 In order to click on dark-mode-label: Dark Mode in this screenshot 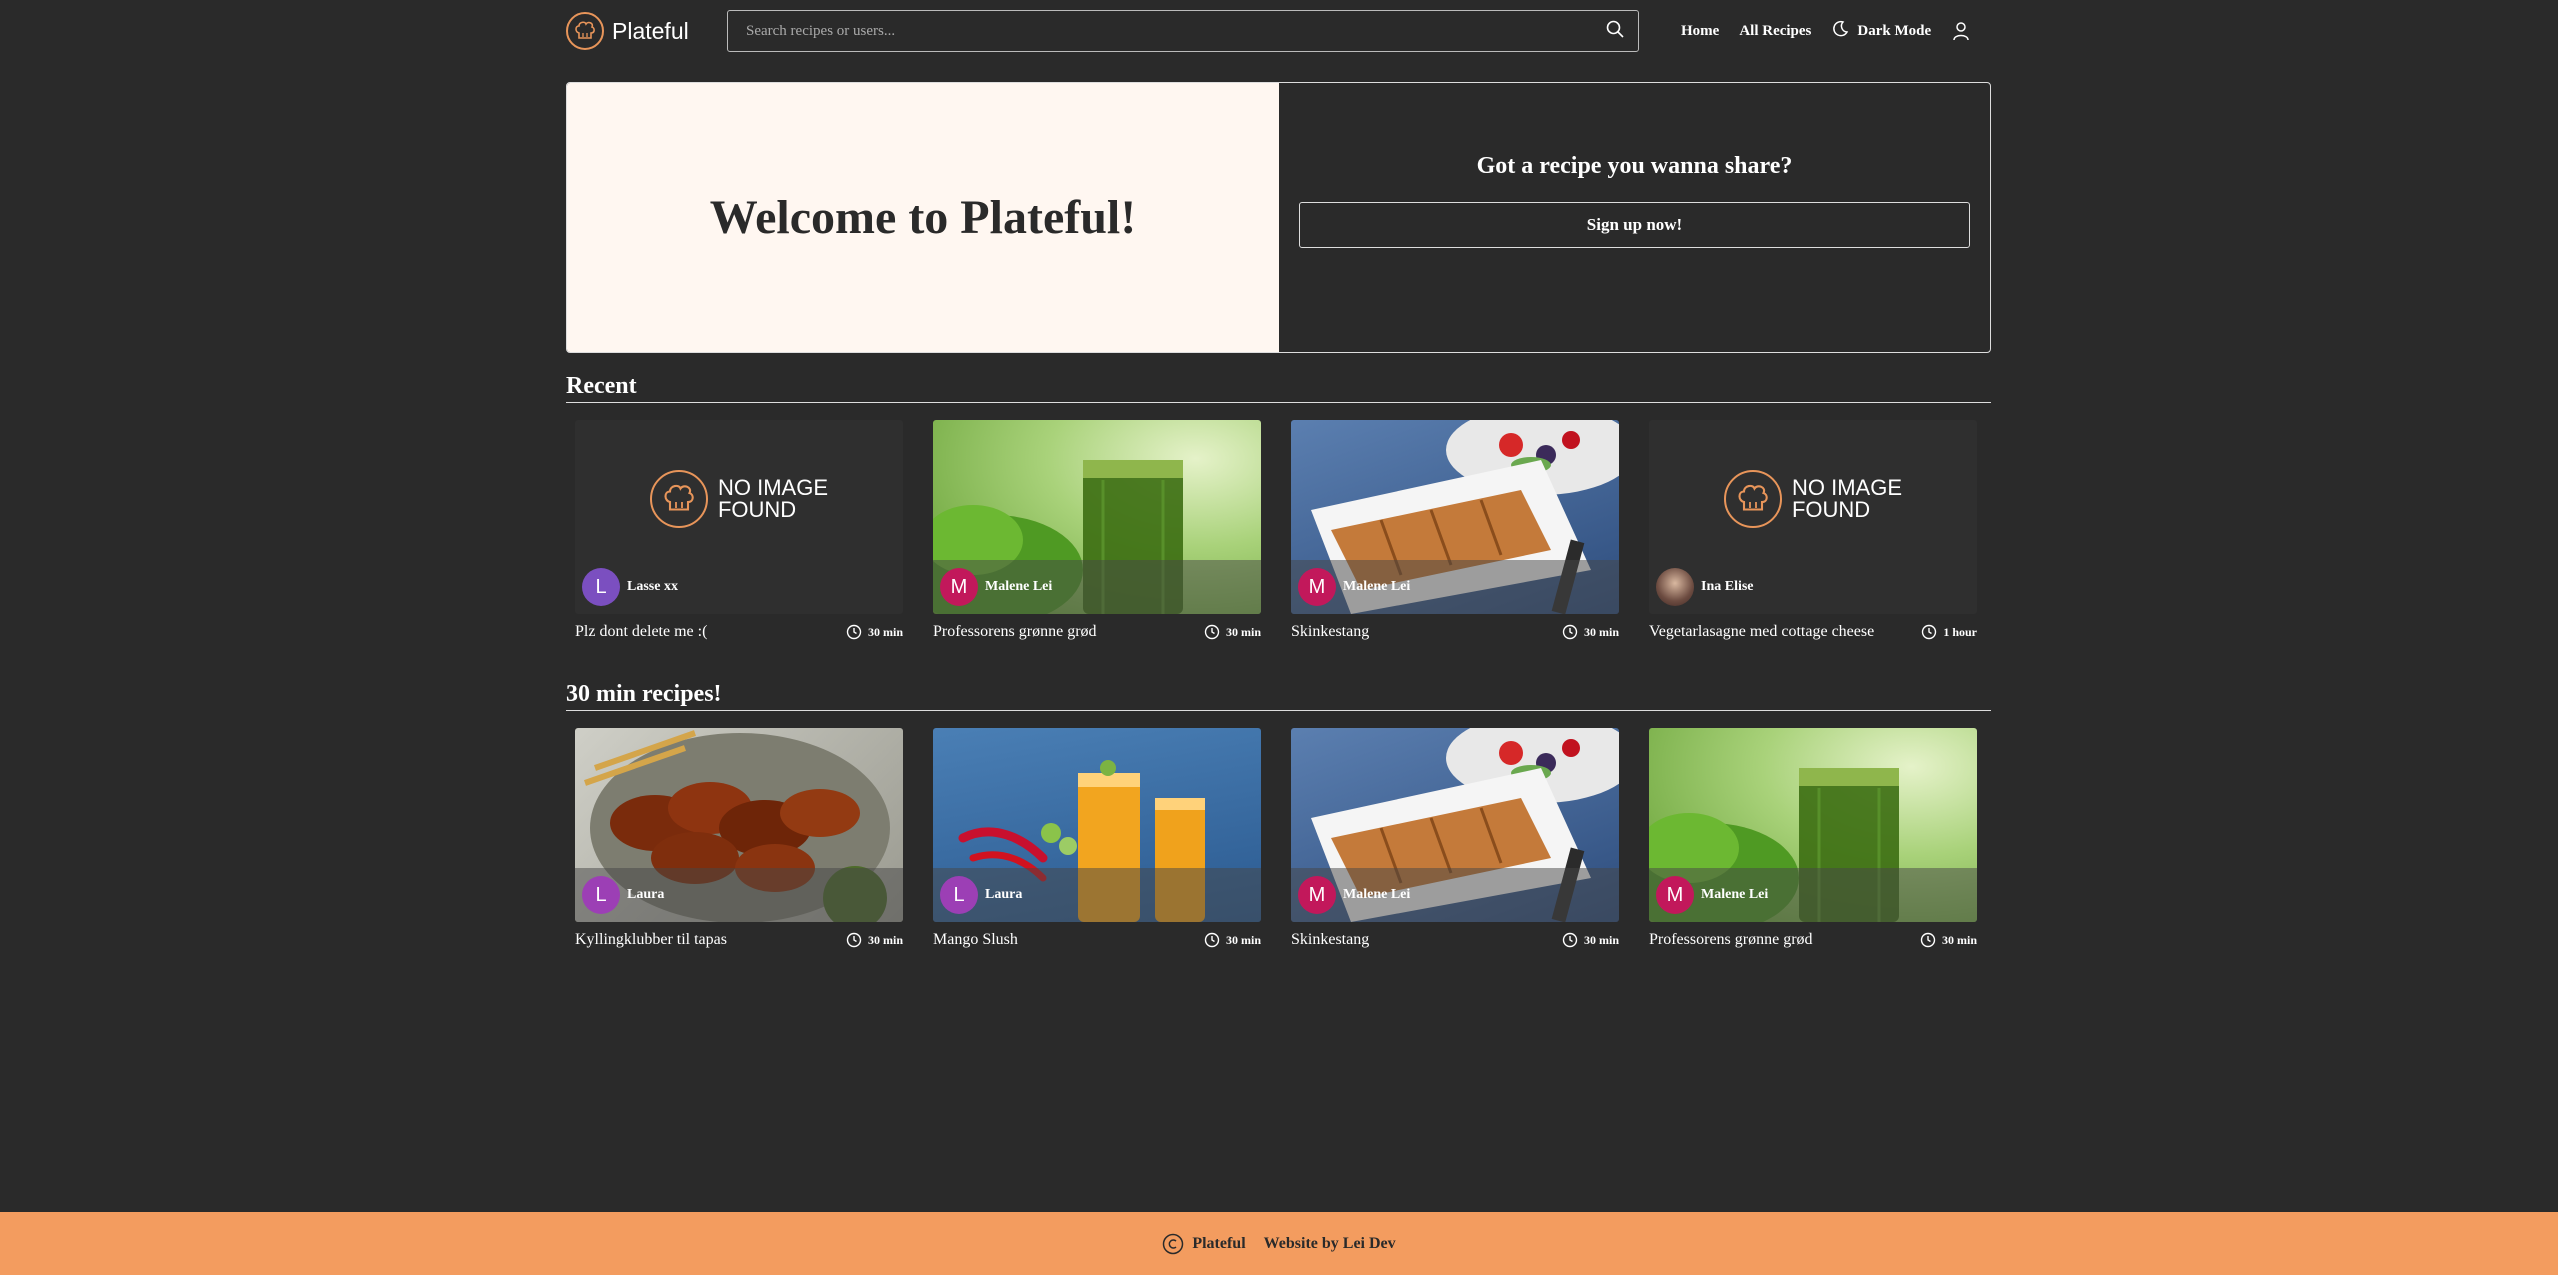, I will do `click(1894, 30)`.